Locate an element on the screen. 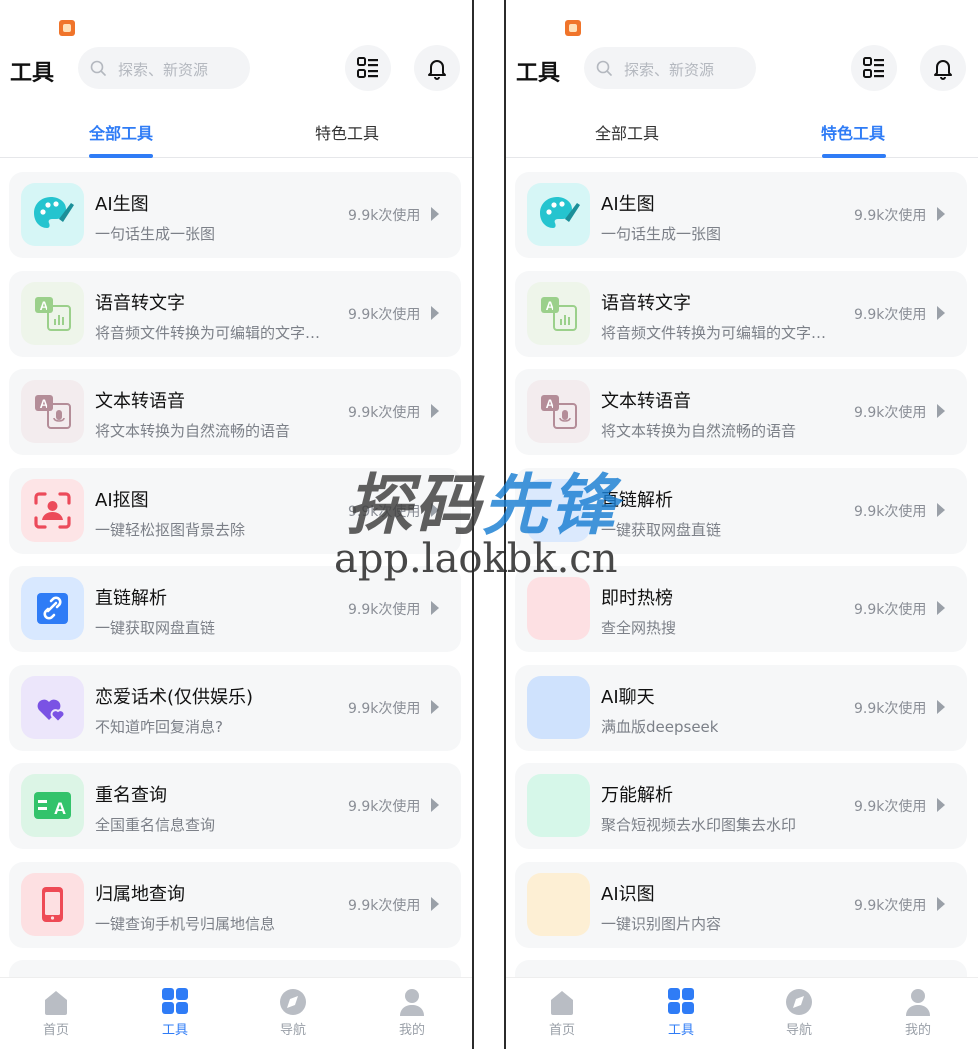 The width and height of the screenshot is (979, 1049). tool-card: 归属地查询 一键查询手机号归属地信息 9.9k次使用 is located at coordinates (235, 904).